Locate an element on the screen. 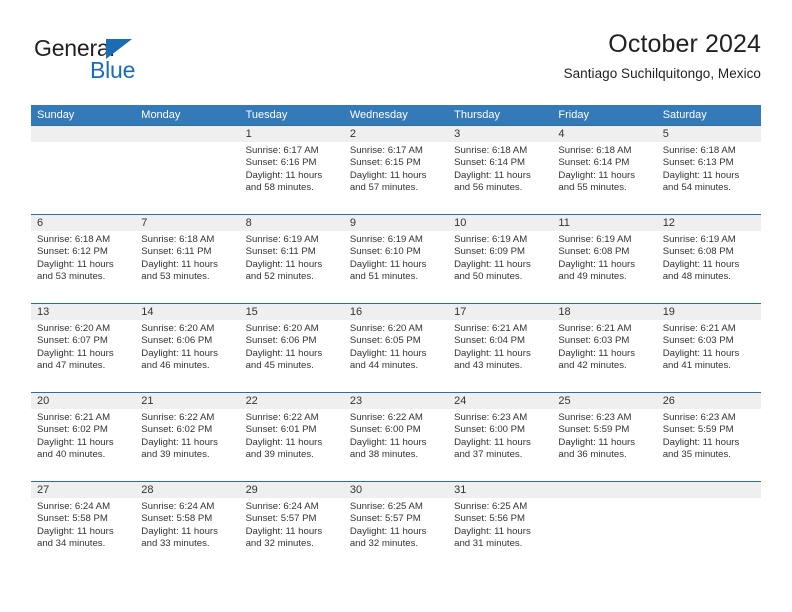 This screenshot has height=612, width=792. daylight-text-line2: and 34 minutes. is located at coordinates (71, 543).